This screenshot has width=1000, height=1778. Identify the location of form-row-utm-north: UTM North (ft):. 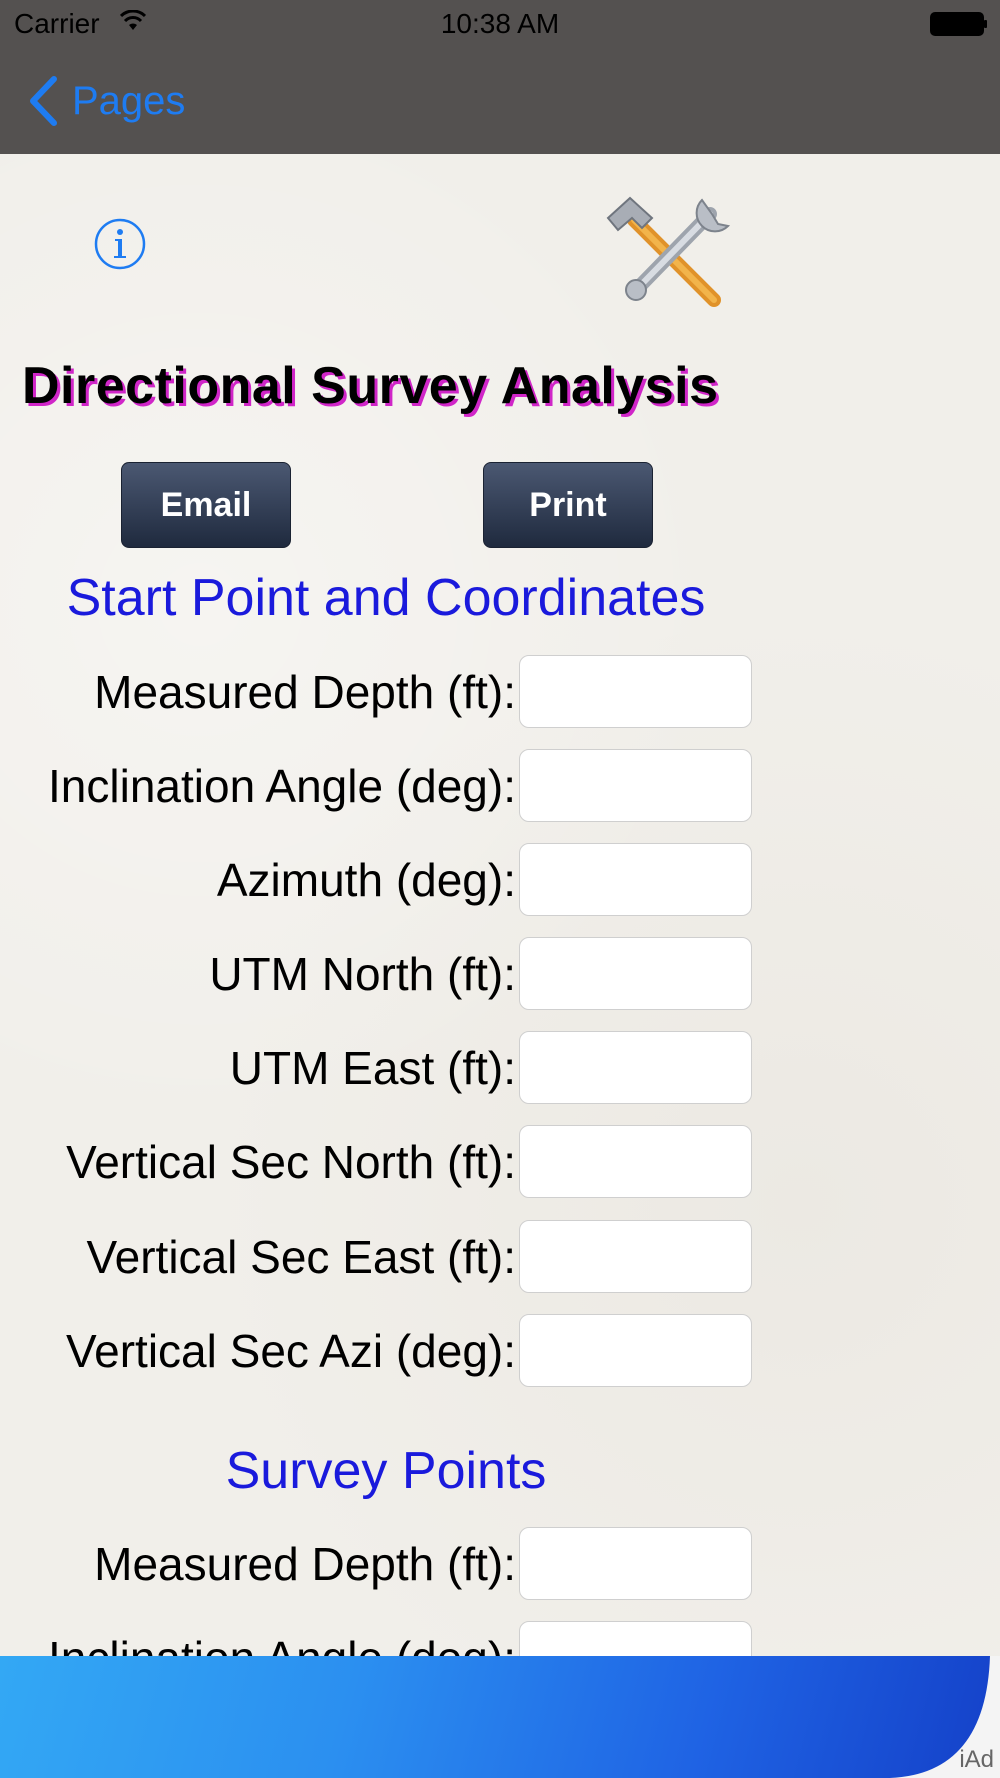
(380, 975).